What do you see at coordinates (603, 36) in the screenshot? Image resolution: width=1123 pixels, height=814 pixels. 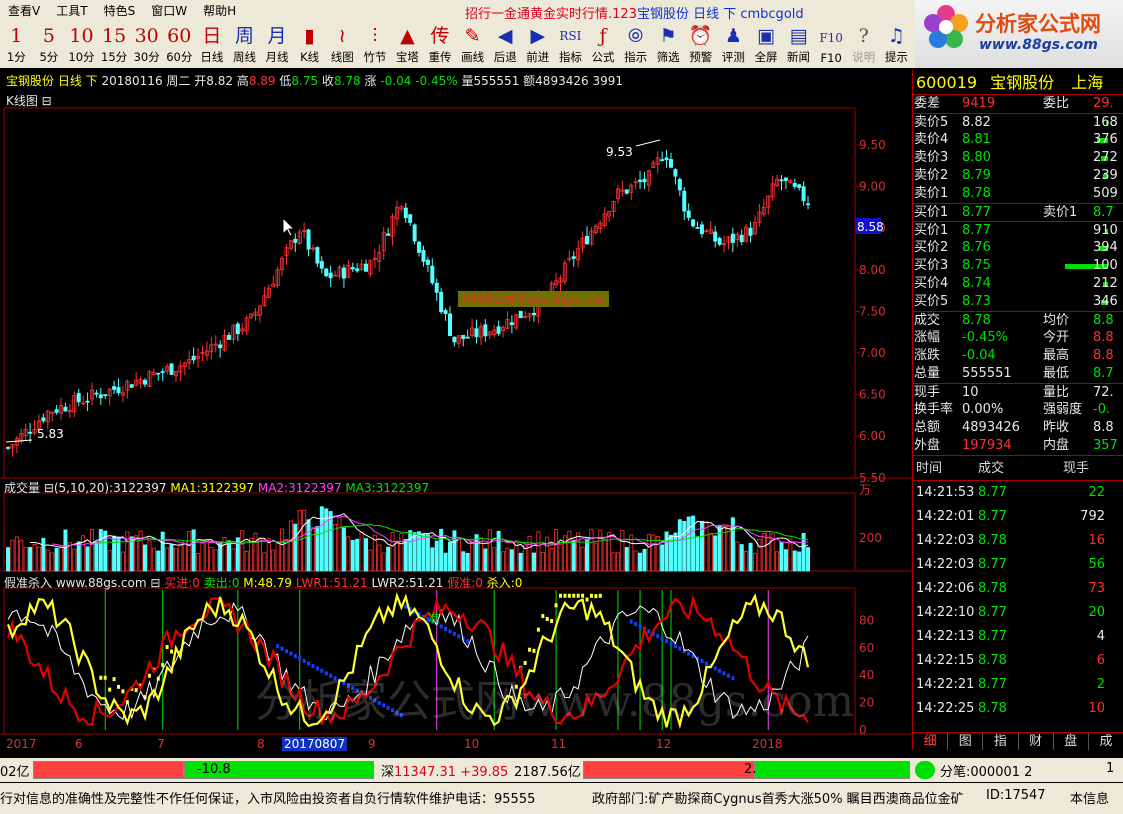 I see `toolbar-icon-18: ƒ` at bounding box center [603, 36].